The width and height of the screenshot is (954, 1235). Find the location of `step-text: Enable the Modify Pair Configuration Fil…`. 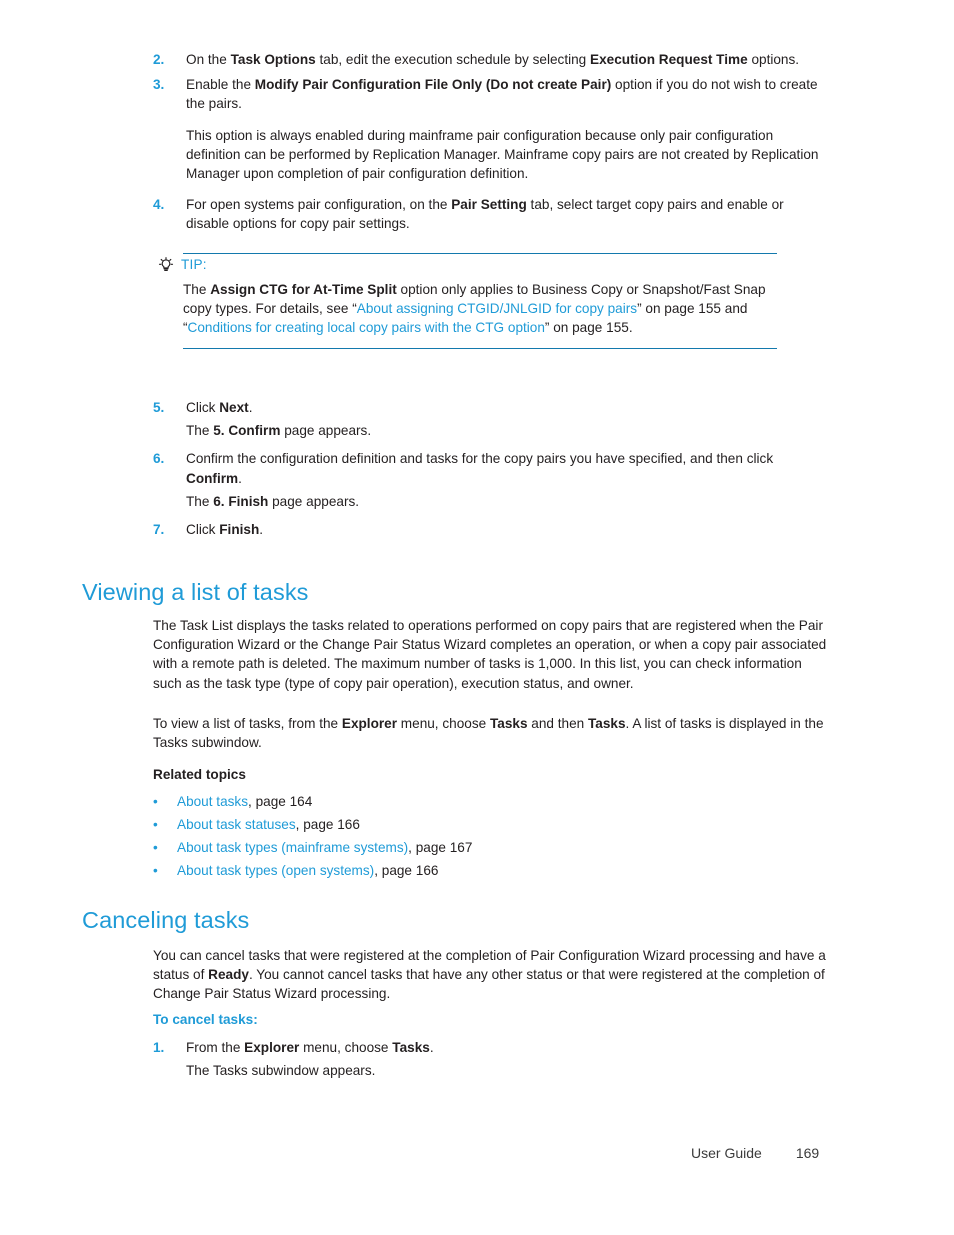

step-text: Enable the Modify Pair Configuration Fil… is located at coordinates (507, 94).